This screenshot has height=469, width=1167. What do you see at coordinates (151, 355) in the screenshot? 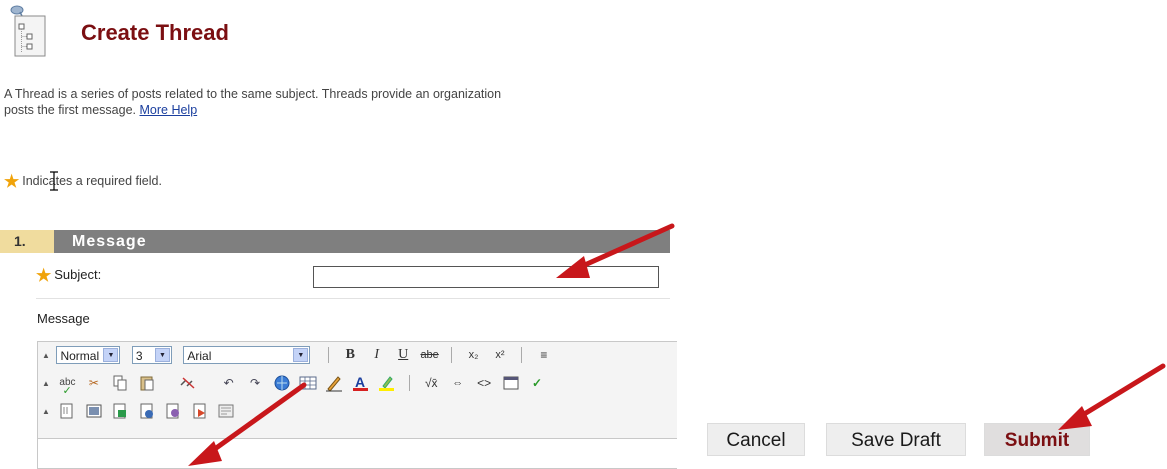
I see `font-size-select: 3 ▼` at bounding box center [151, 355].